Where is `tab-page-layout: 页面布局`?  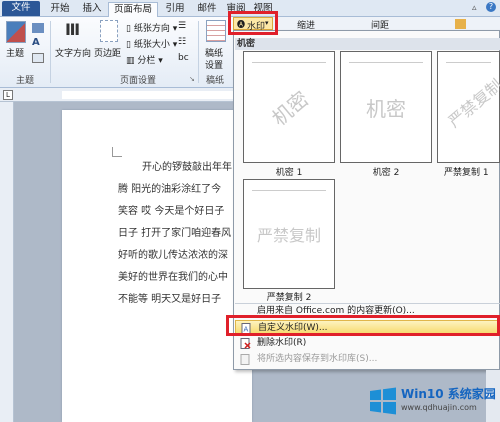
tab-page-layout: 页面布局 is located at coordinates (133, 10).